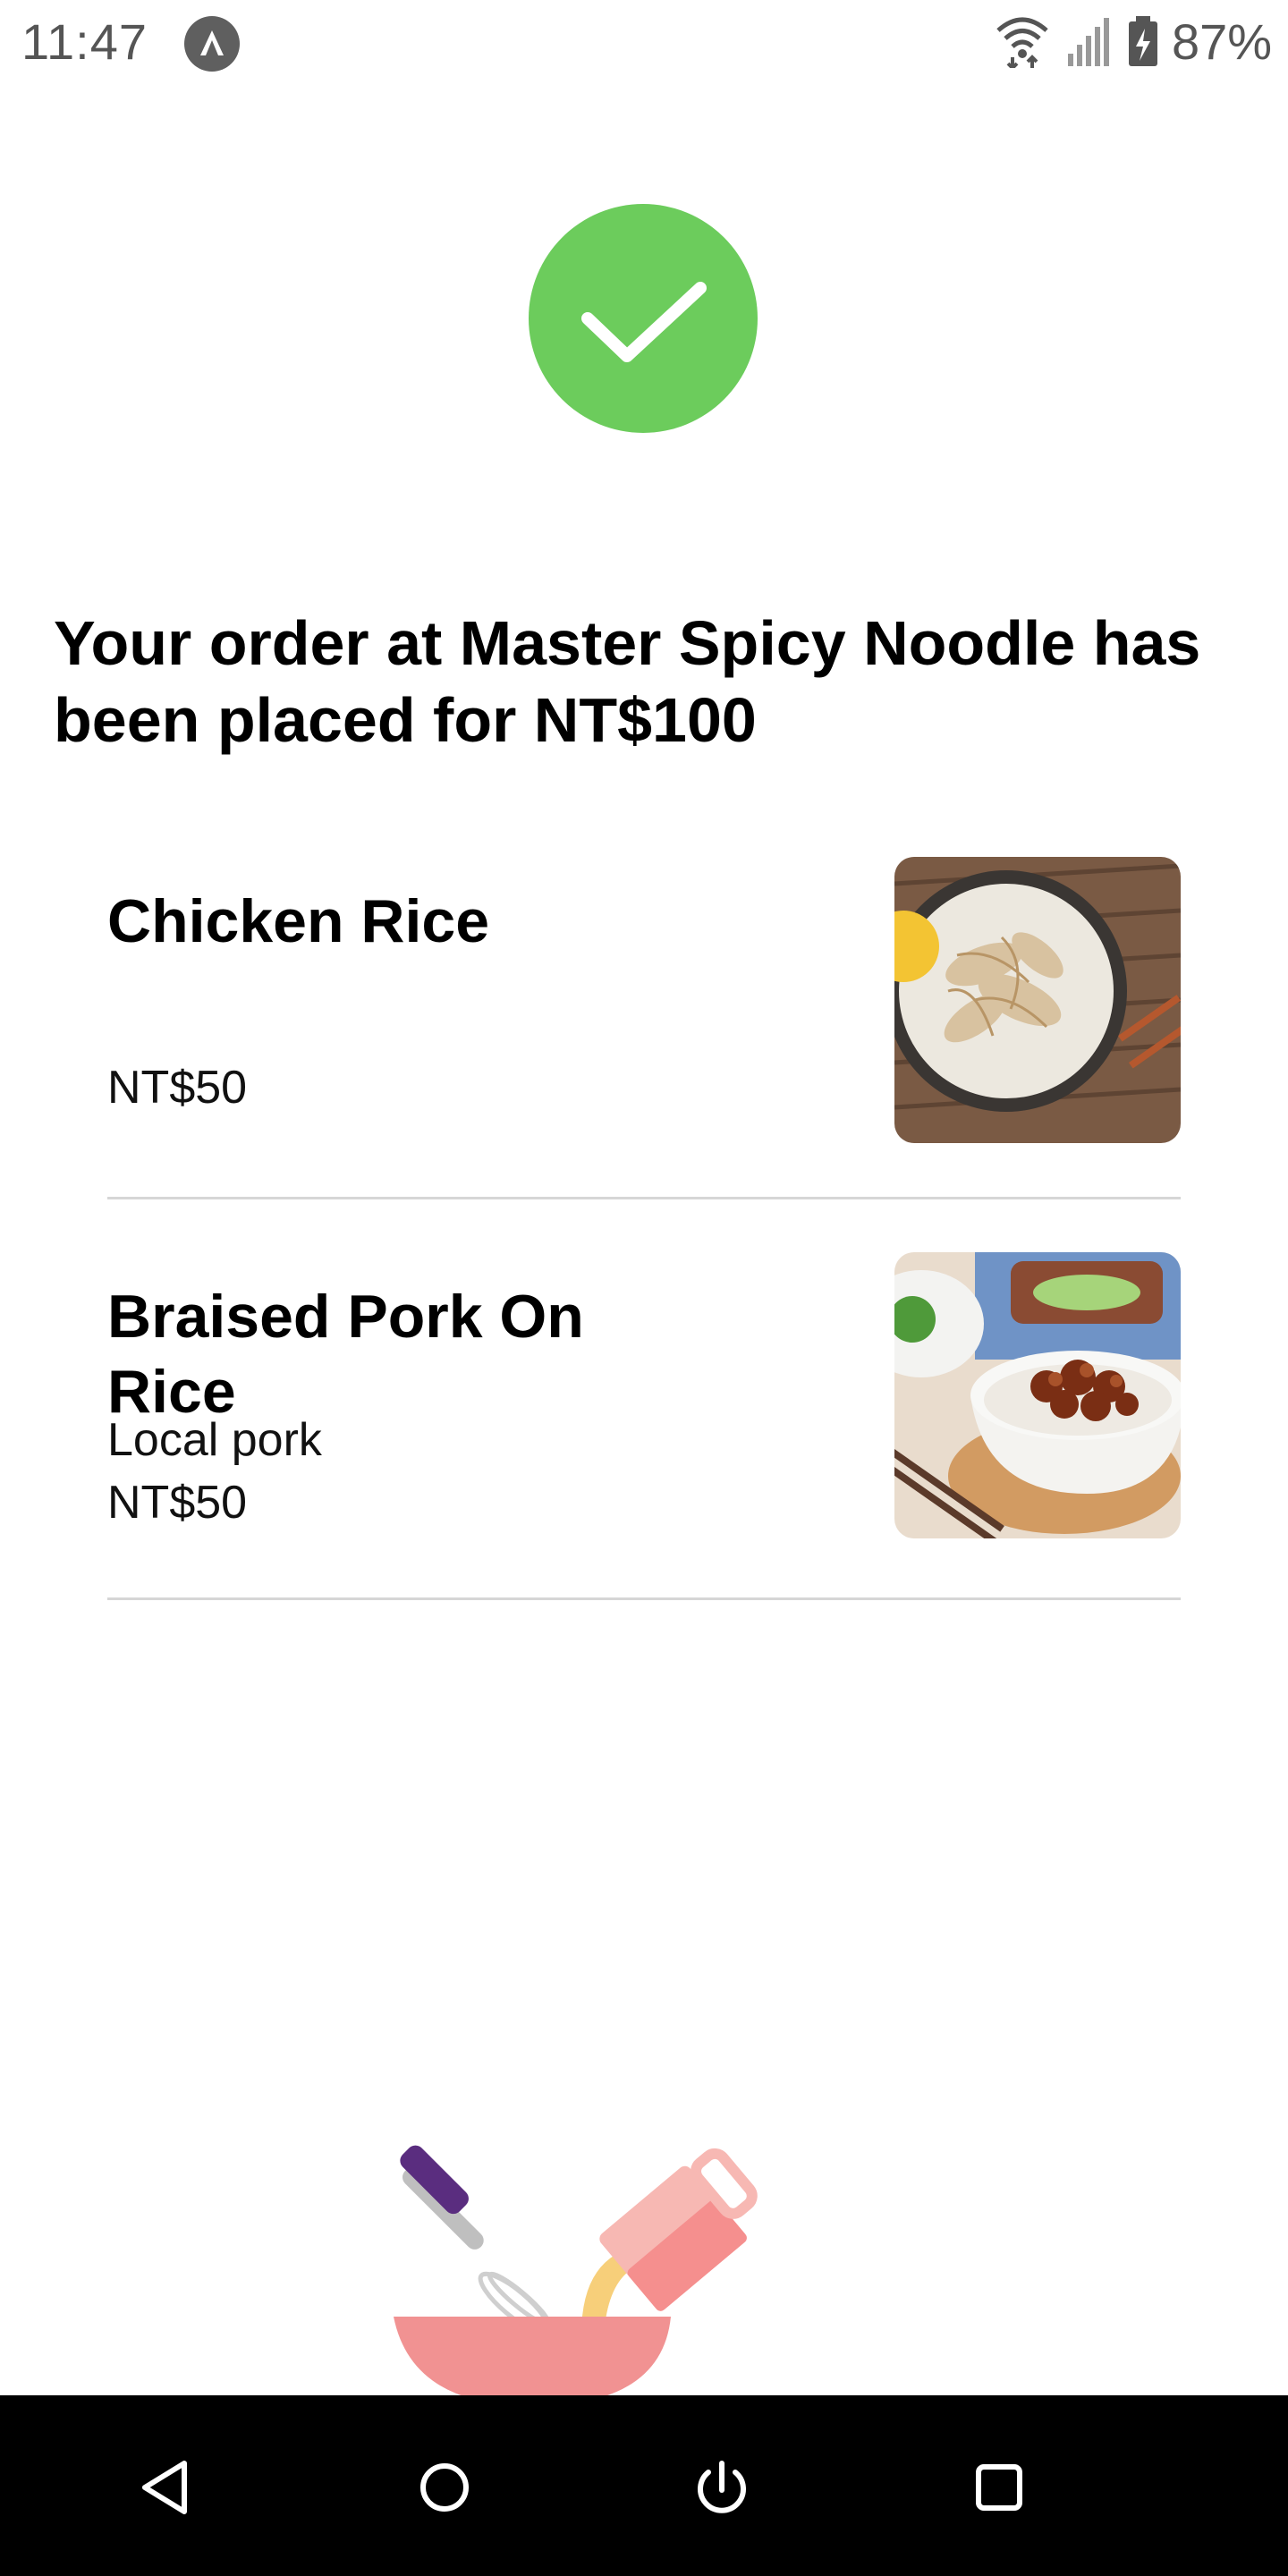 The image size is (1288, 2576). Describe the element at coordinates (214, 1440) in the screenshot. I see `item-description: Local pork` at that location.